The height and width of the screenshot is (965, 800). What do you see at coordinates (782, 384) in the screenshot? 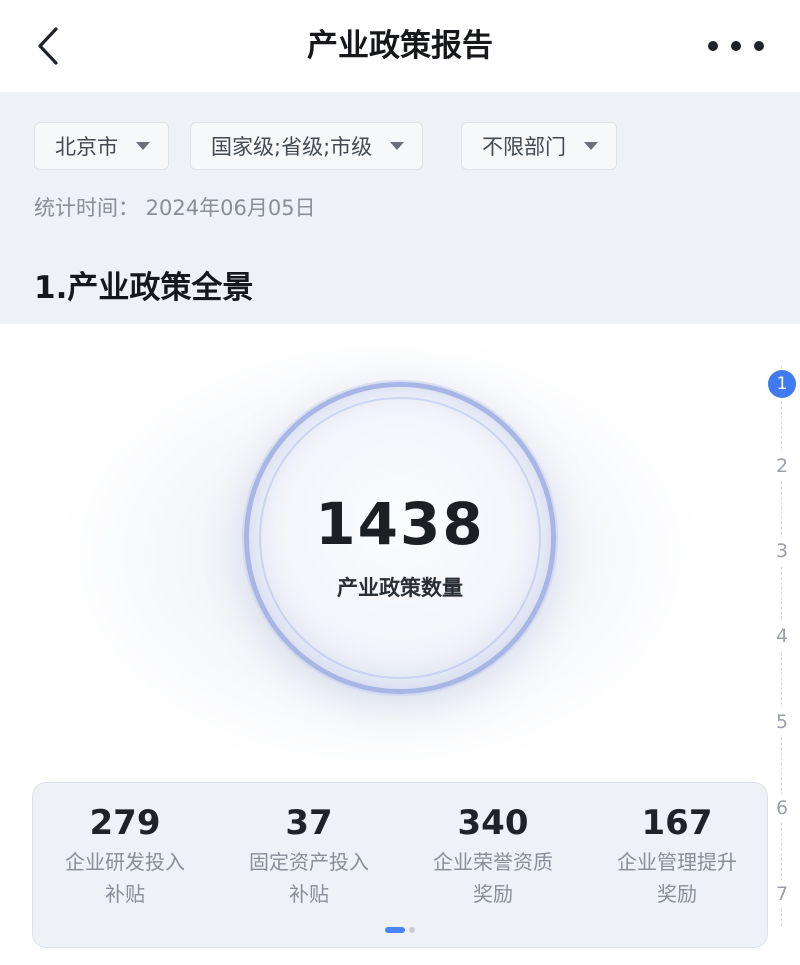
I see `pager-item-1: 1` at bounding box center [782, 384].